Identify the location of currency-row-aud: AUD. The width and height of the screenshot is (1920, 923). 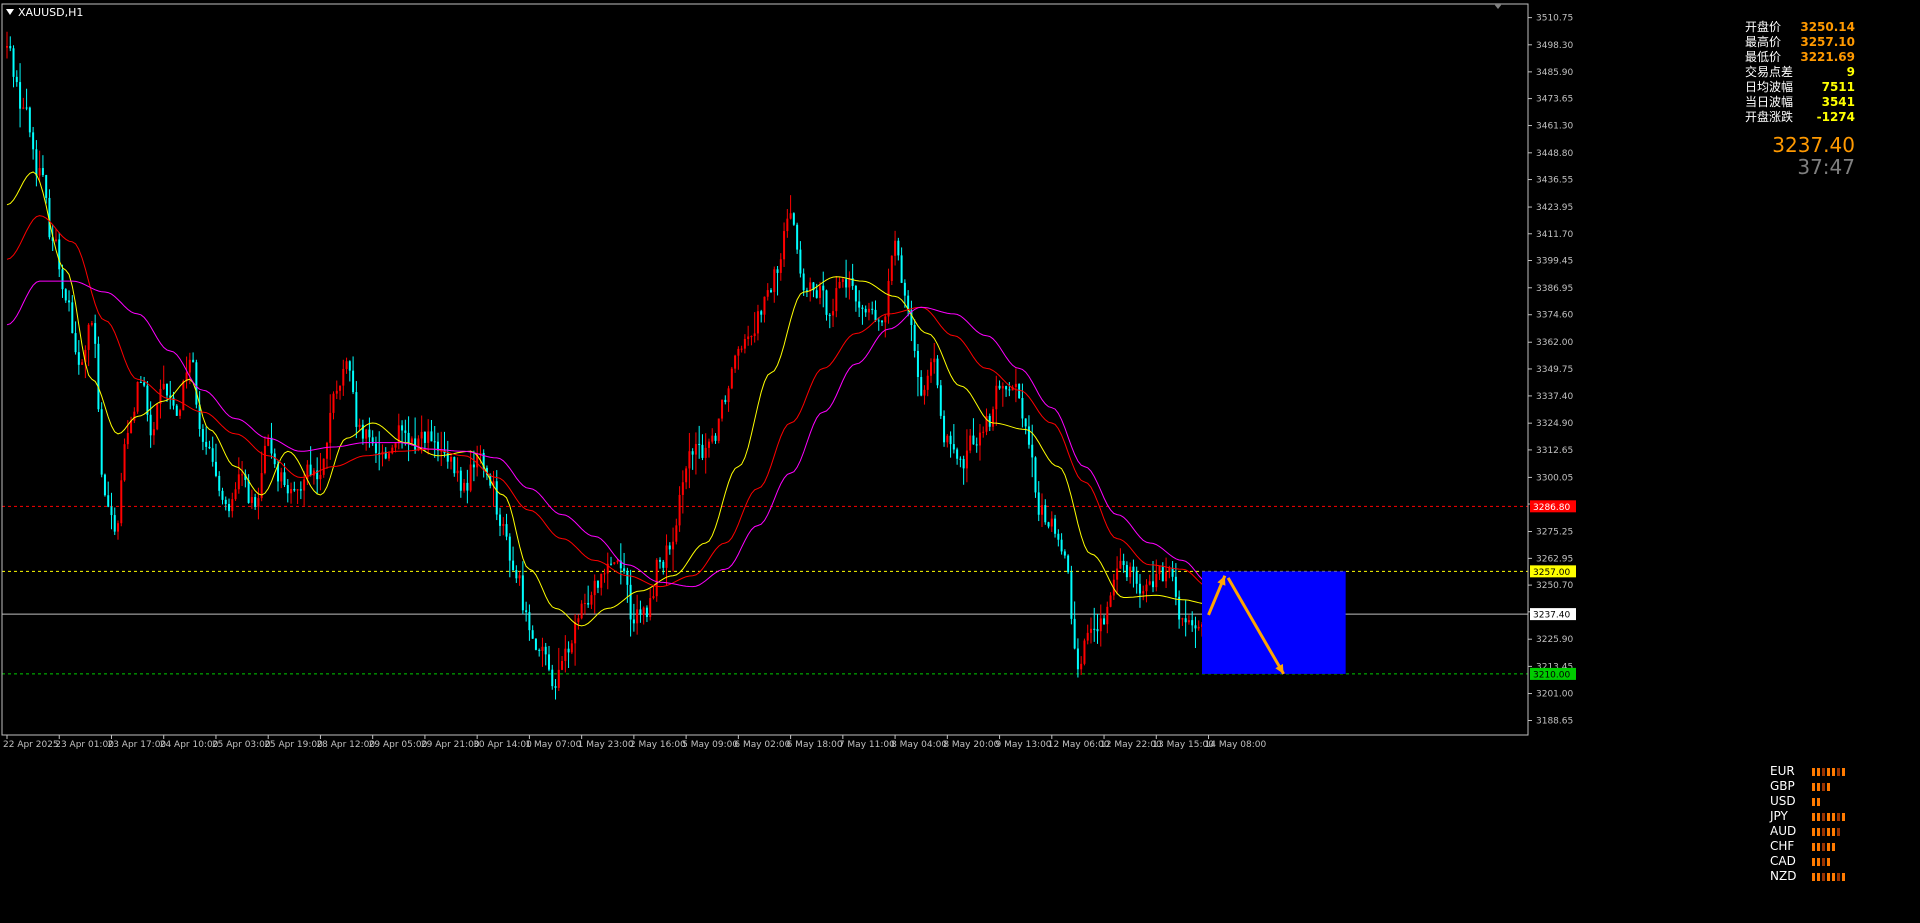
(1815, 831).